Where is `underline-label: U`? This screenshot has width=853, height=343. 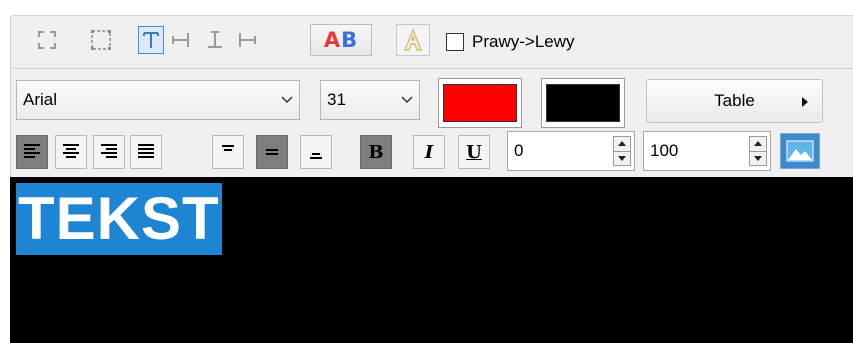
underline-label: U is located at coordinates (474, 152).